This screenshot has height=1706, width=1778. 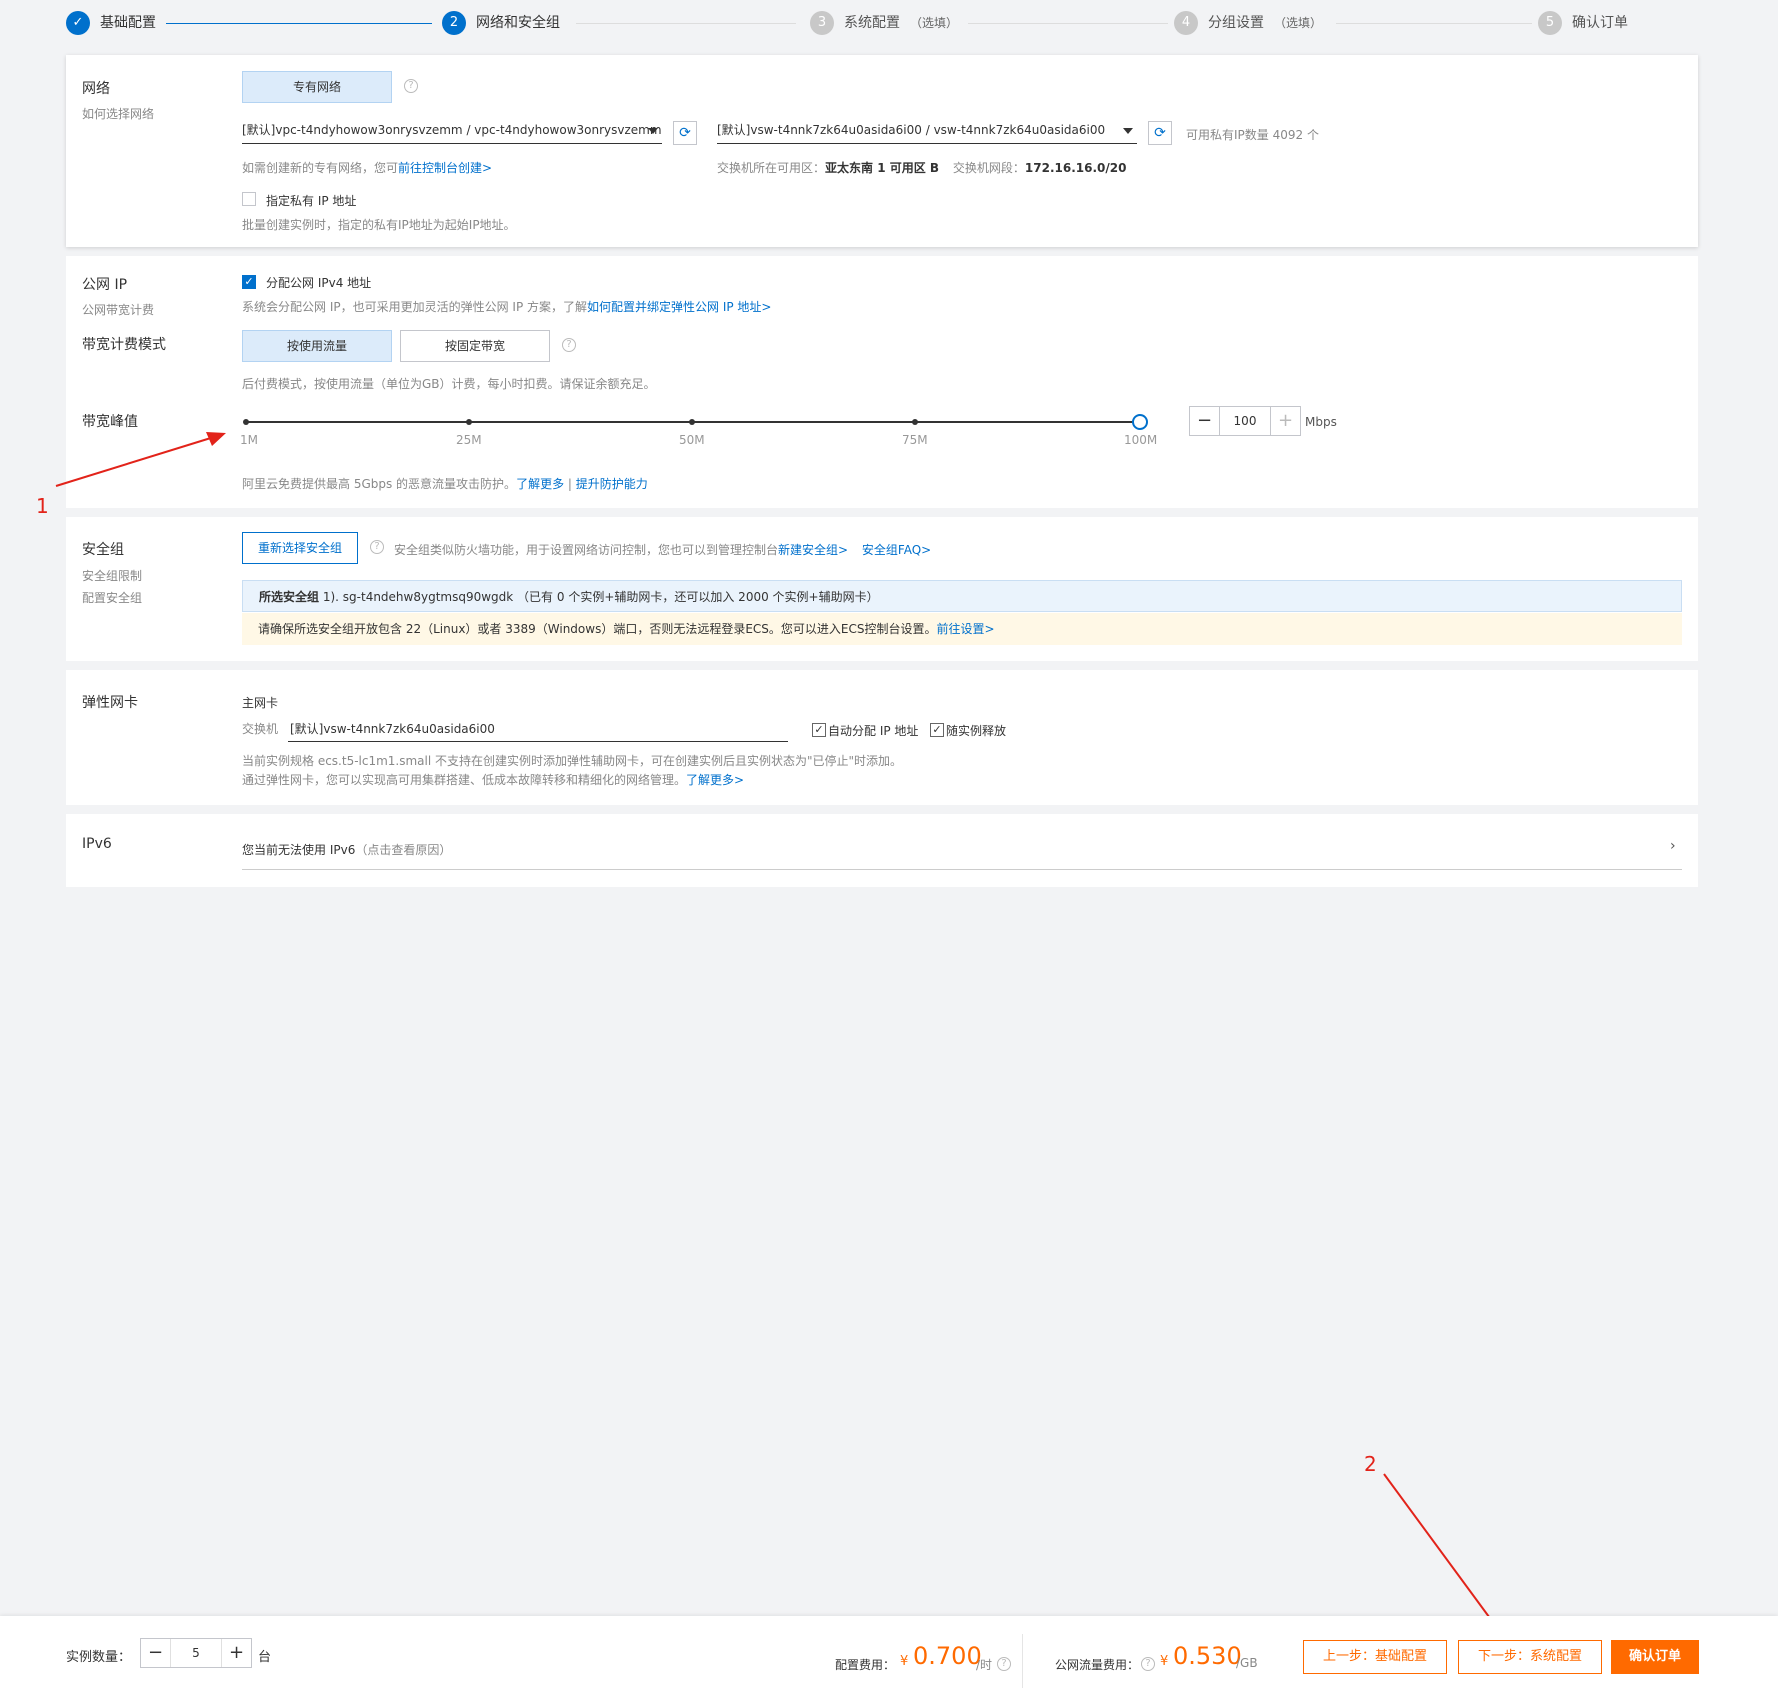 I want to click on plus-icon: +, so click(x=236, y=1653).